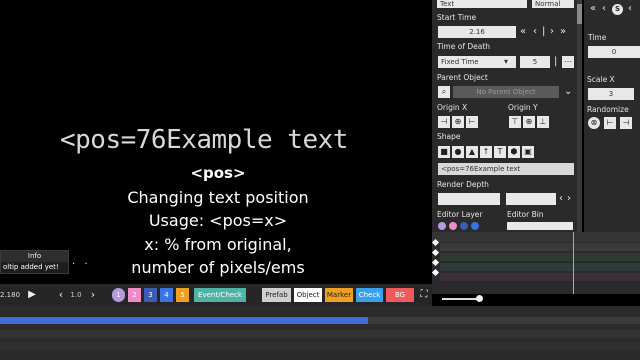 This screenshot has width=640, height=360. What do you see at coordinates (482, 4) in the screenshot?
I see `object-type-dropdown: Text` at bounding box center [482, 4].